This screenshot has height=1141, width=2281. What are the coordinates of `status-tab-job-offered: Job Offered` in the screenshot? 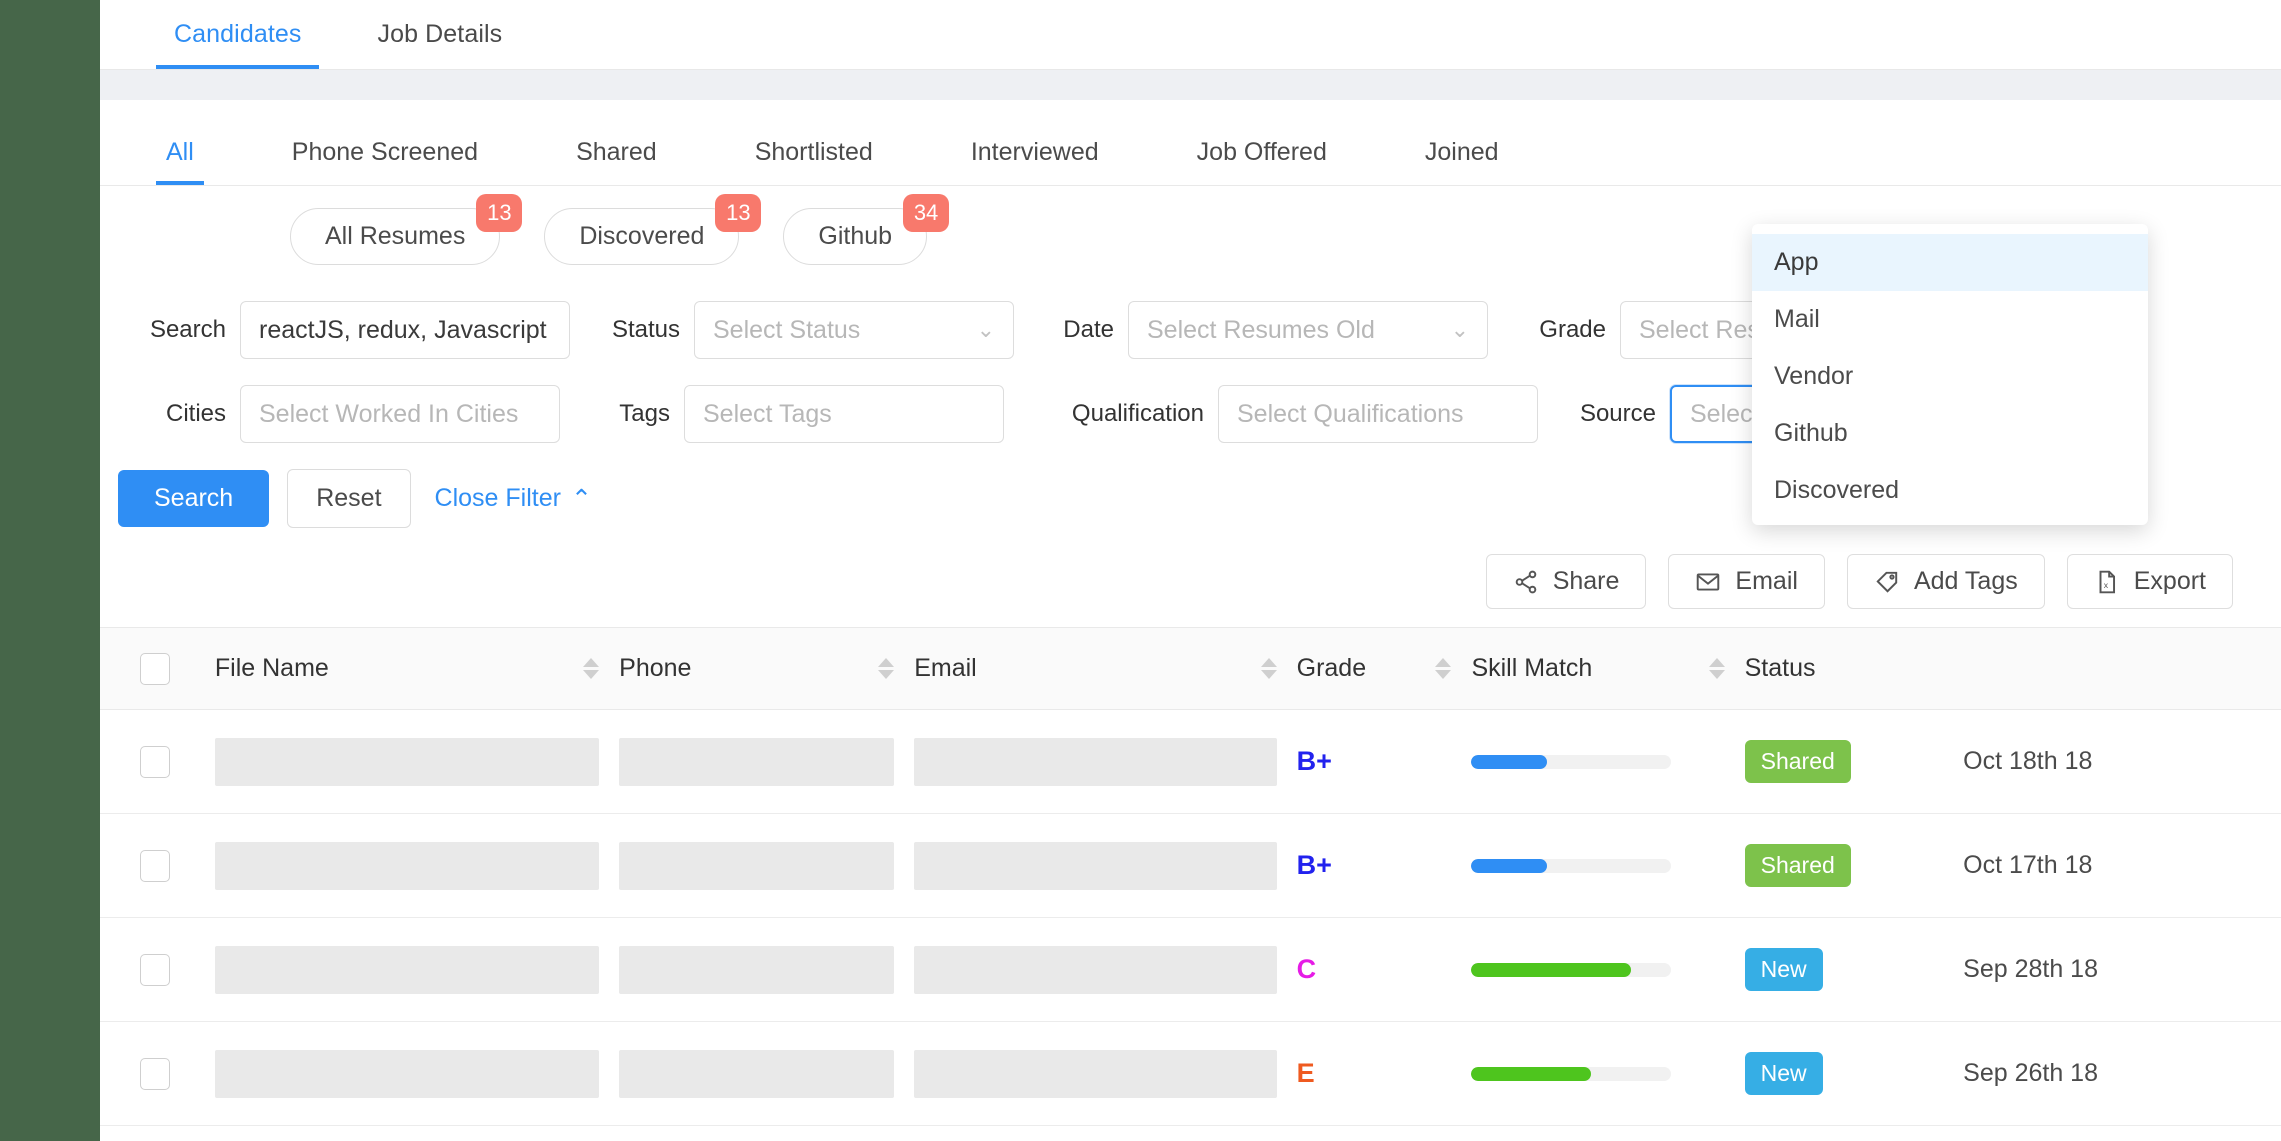 It's located at (1262, 161).